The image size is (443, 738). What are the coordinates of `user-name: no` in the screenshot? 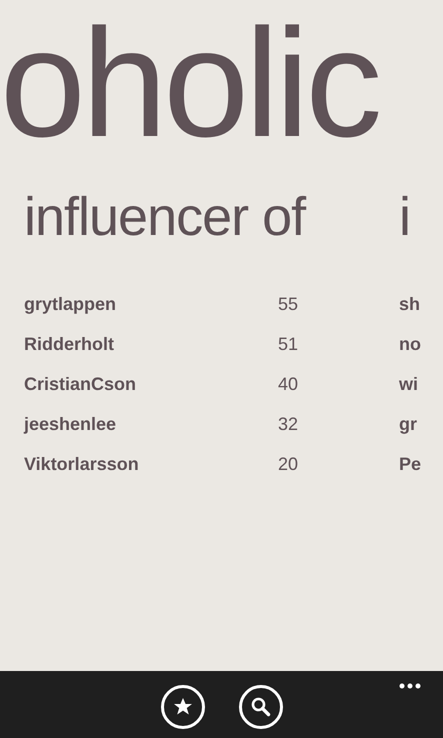 It's located at (410, 344).